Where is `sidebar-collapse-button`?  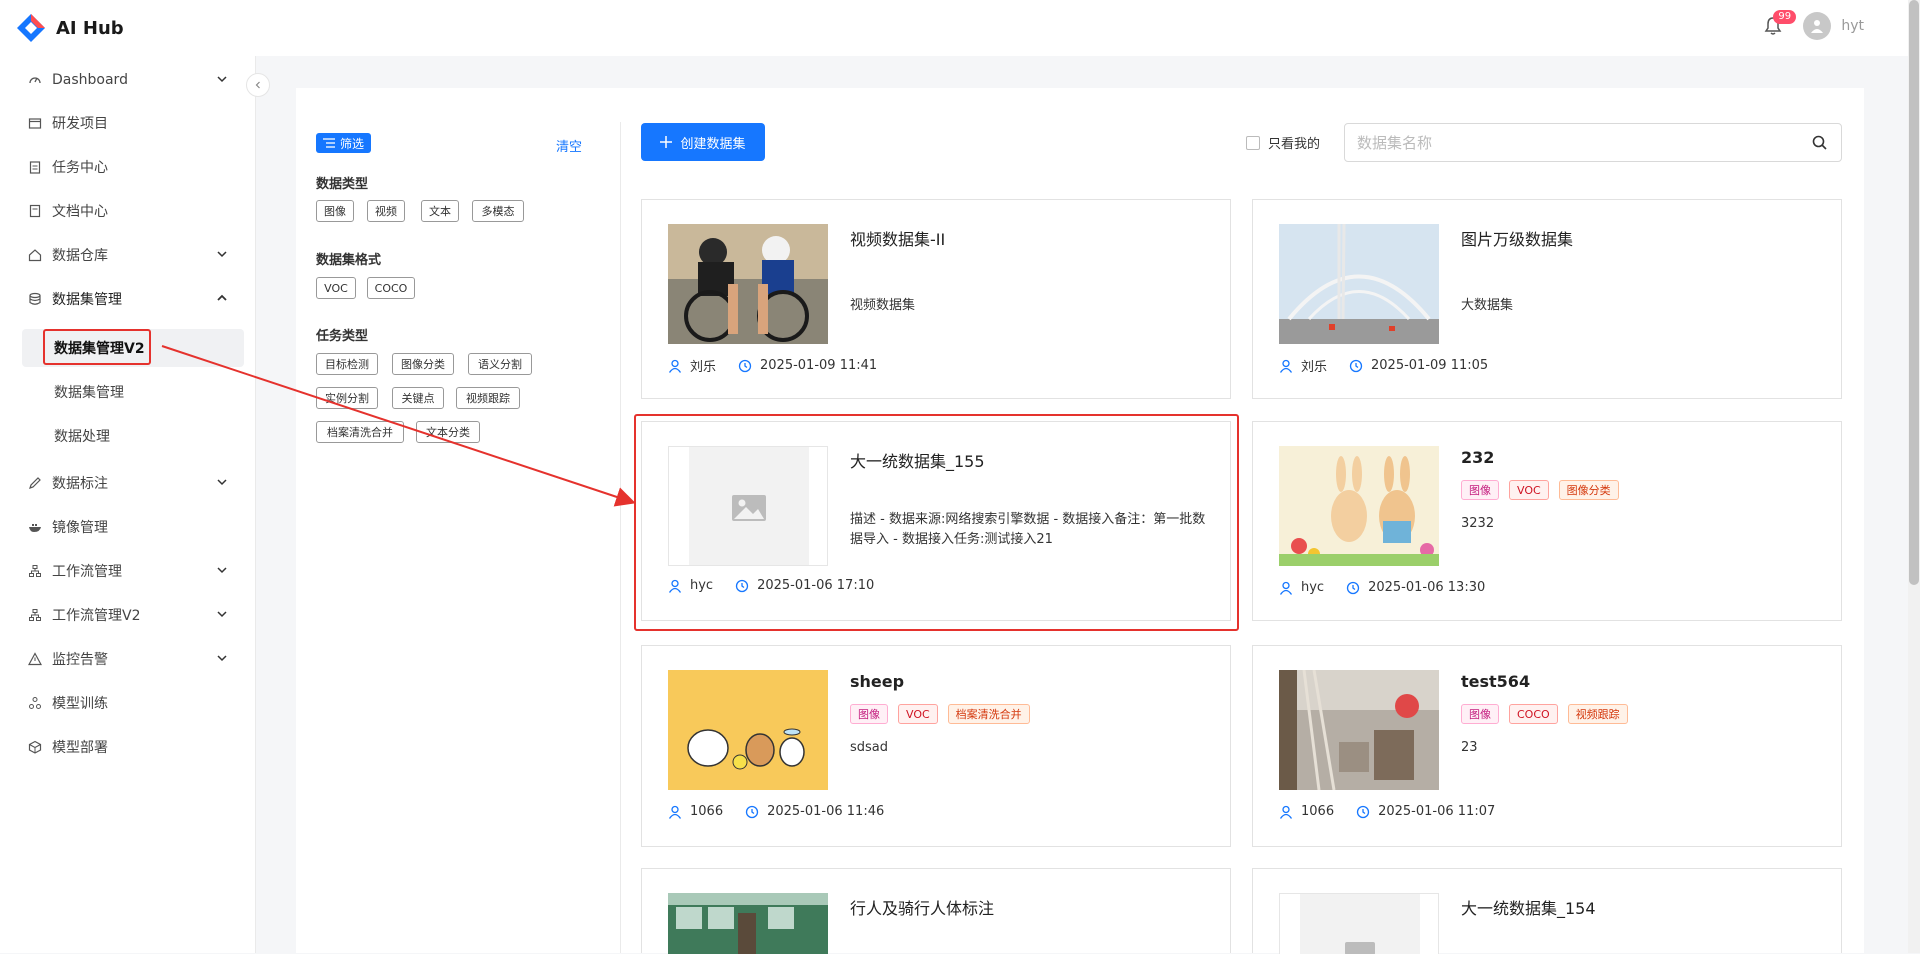 sidebar-collapse-button is located at coordinates (258, 85).